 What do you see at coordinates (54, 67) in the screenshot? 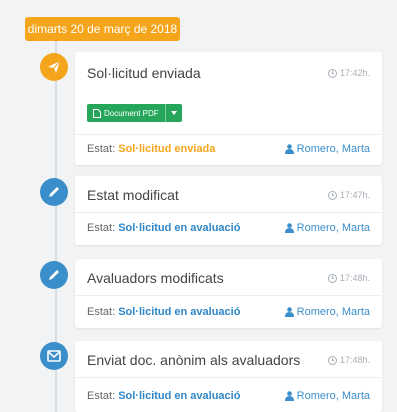
I see `paper-plane-icon` at bounding box center [54, 67].